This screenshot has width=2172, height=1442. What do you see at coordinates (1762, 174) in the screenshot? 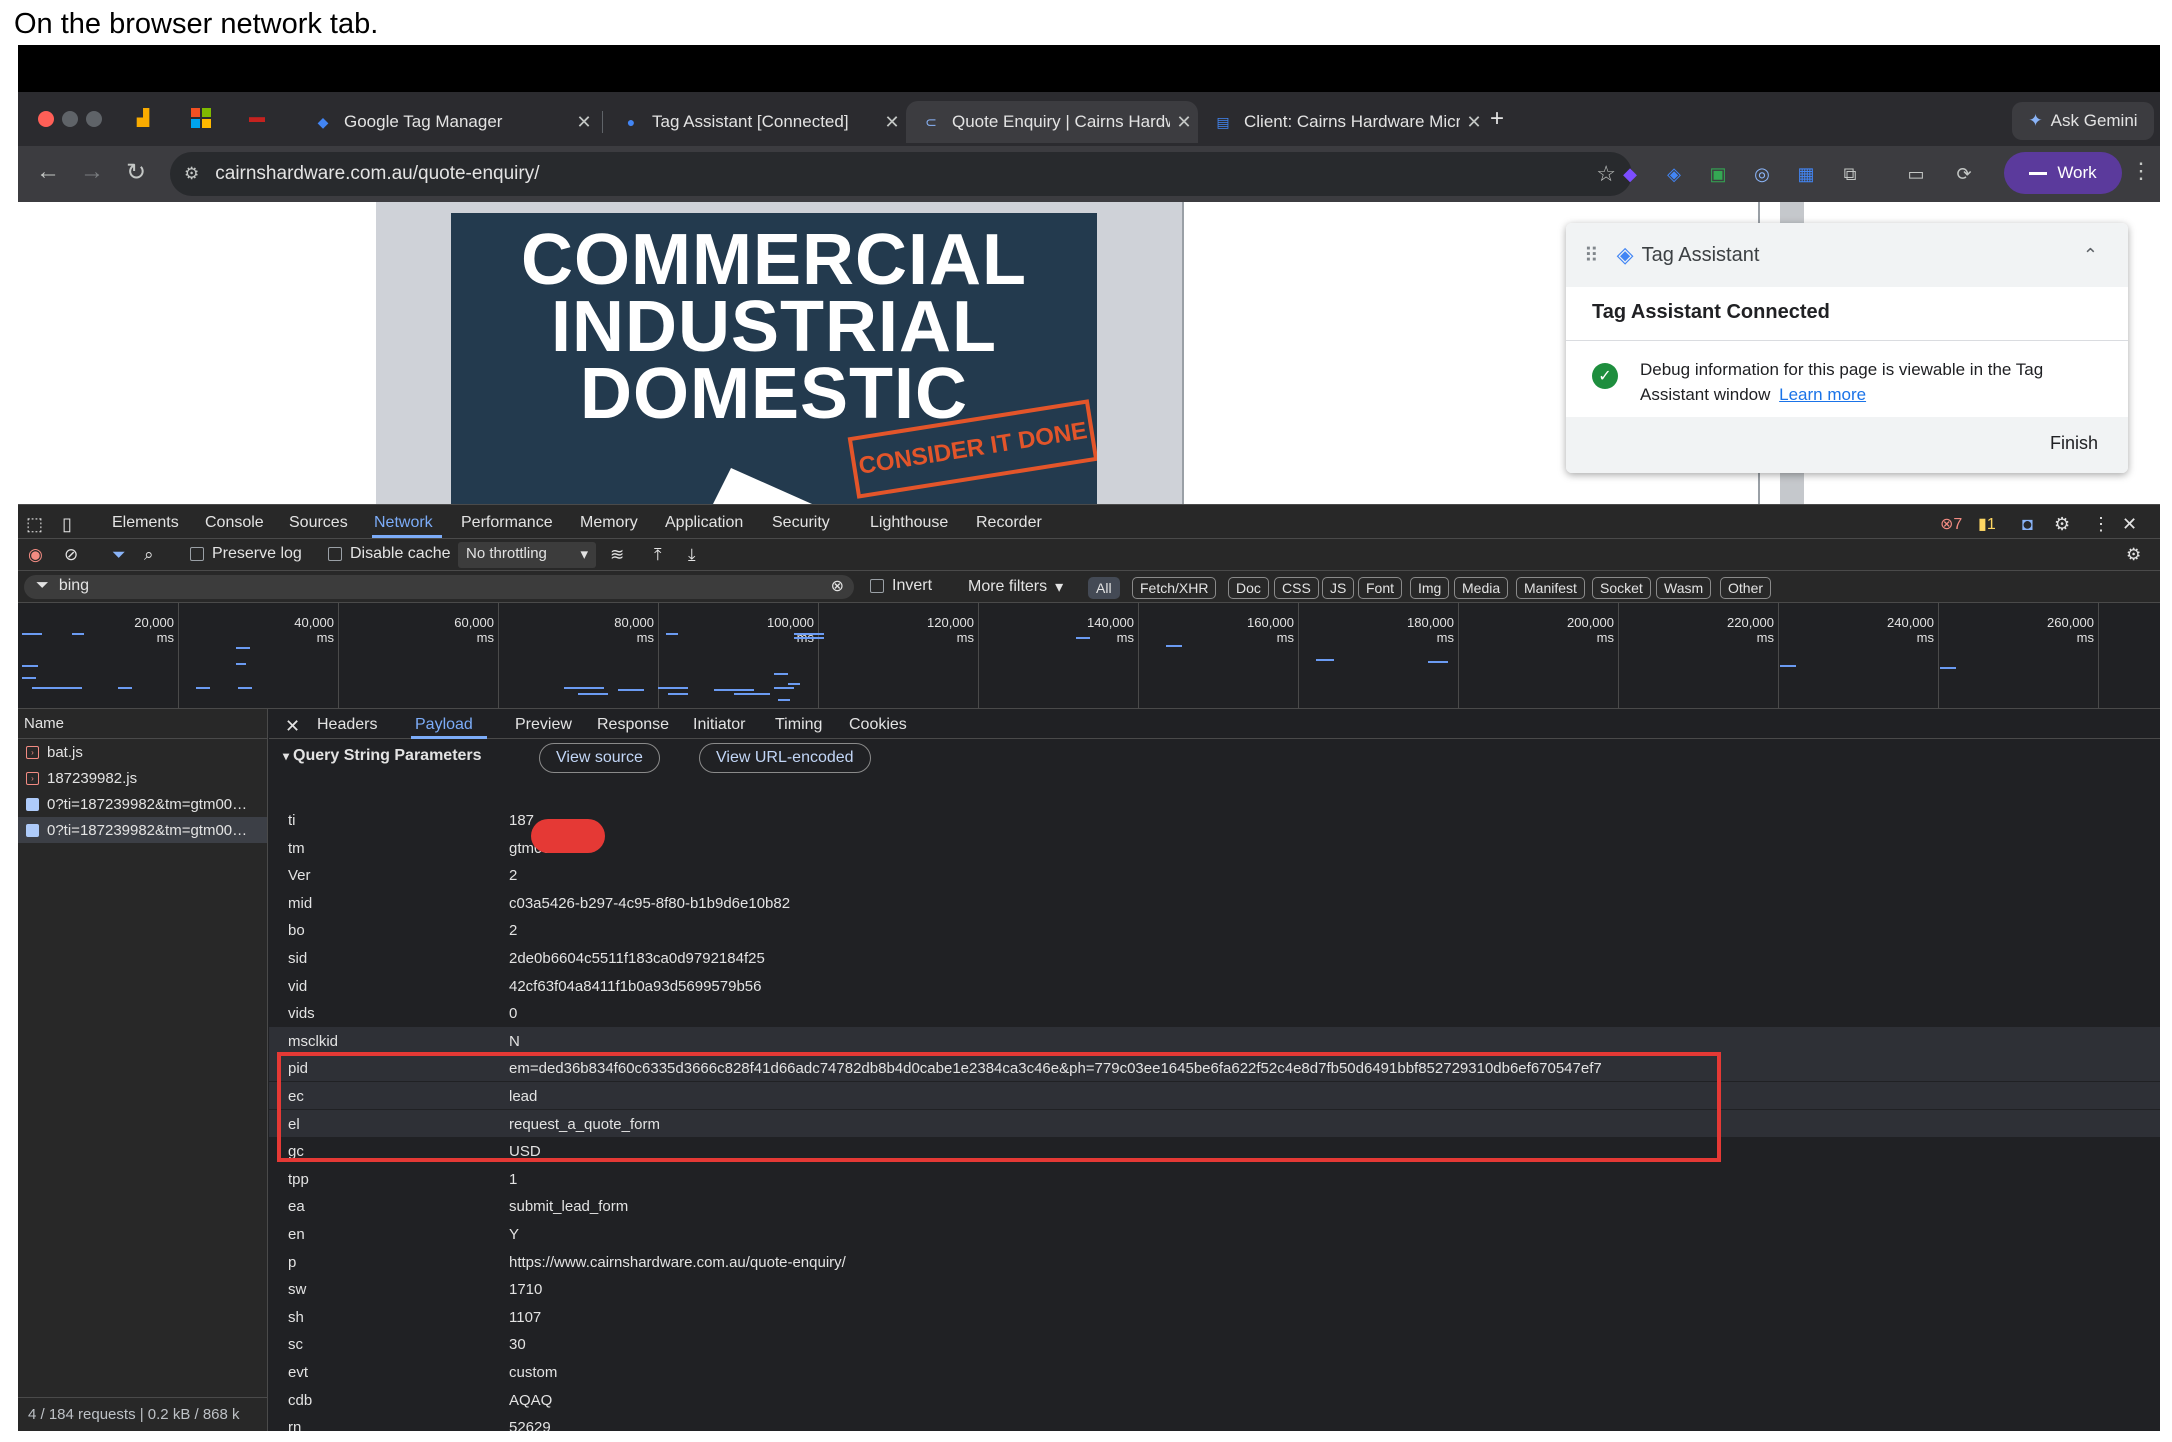
I see `search-extension-icon: ◎` at bounding box center [1762, 174].